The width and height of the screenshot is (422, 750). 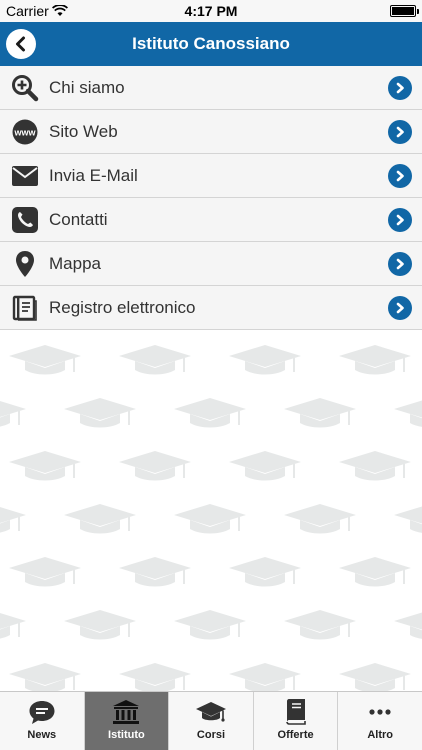 I want to click on tab-label: Altro, so click(x=380, y=735).